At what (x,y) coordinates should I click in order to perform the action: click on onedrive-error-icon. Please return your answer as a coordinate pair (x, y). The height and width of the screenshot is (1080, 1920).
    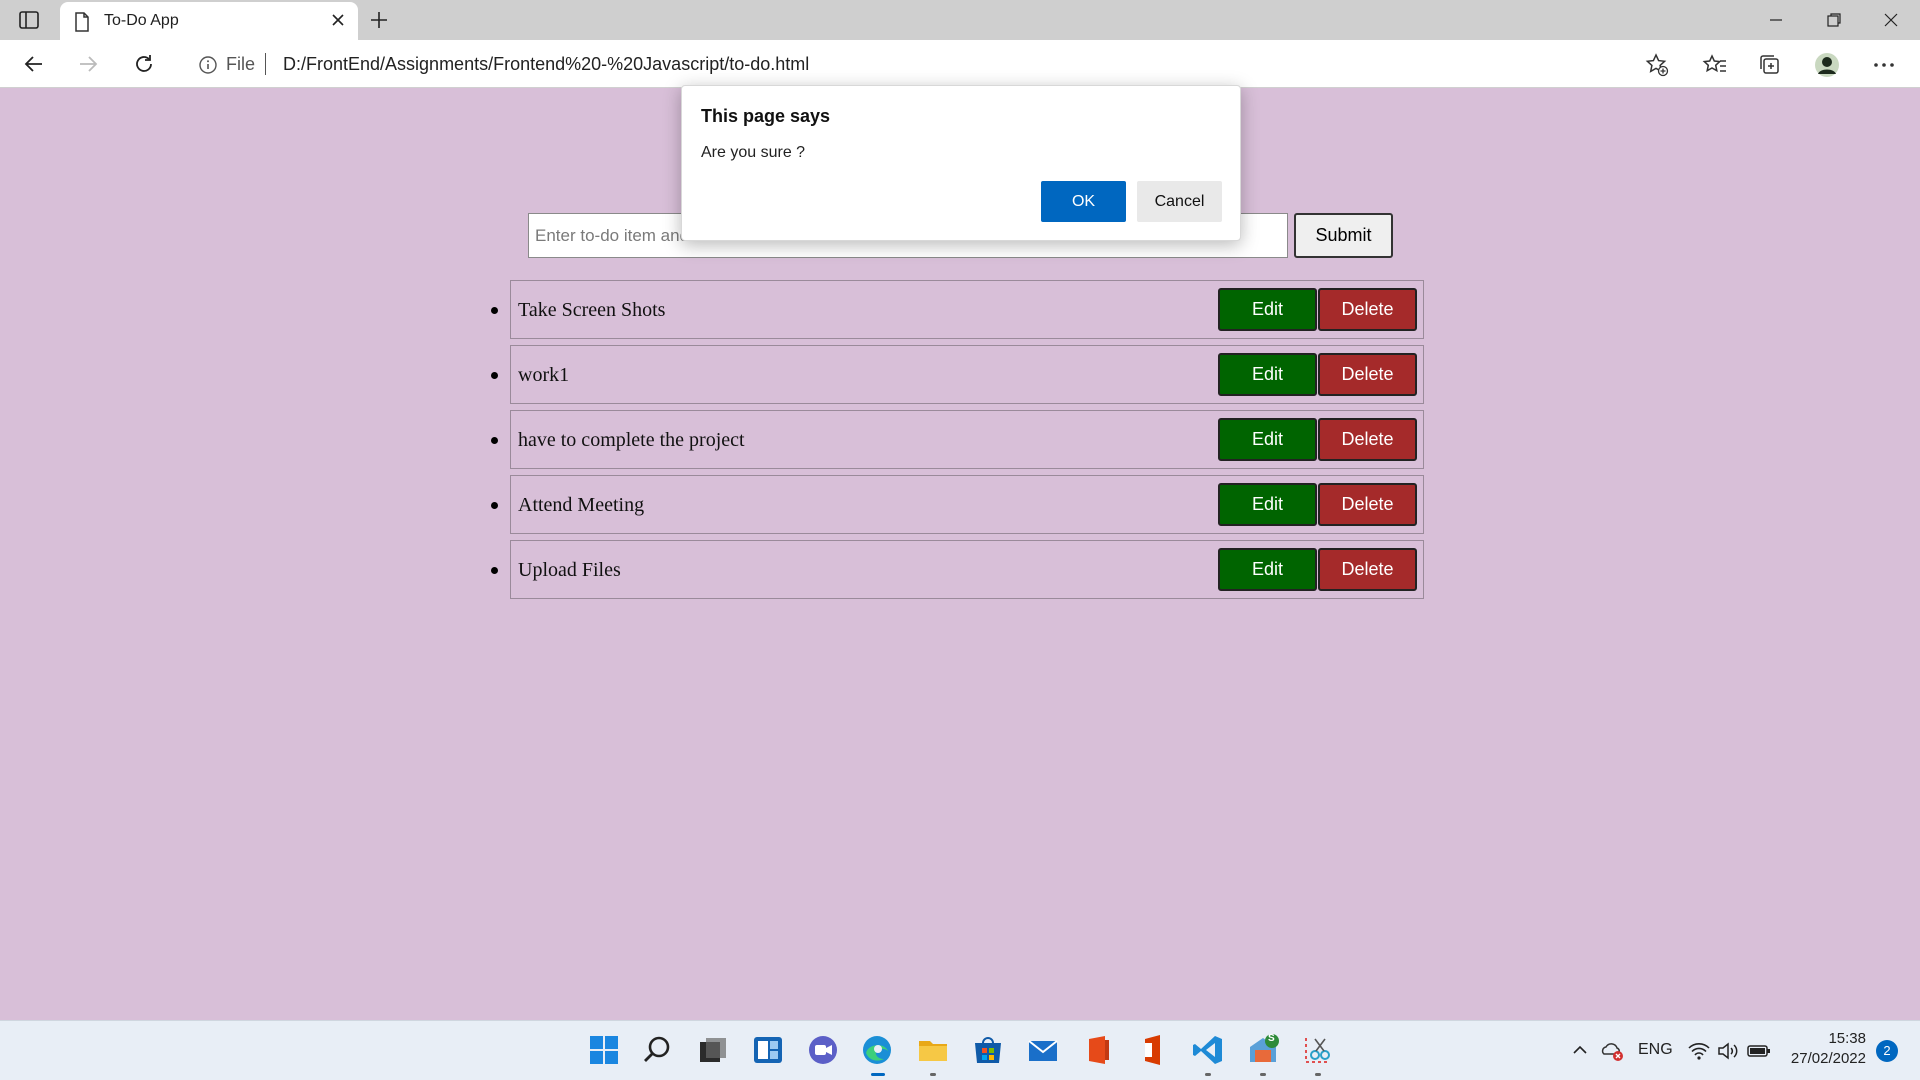
    Looking at the image, I should click on (1612, 1050).